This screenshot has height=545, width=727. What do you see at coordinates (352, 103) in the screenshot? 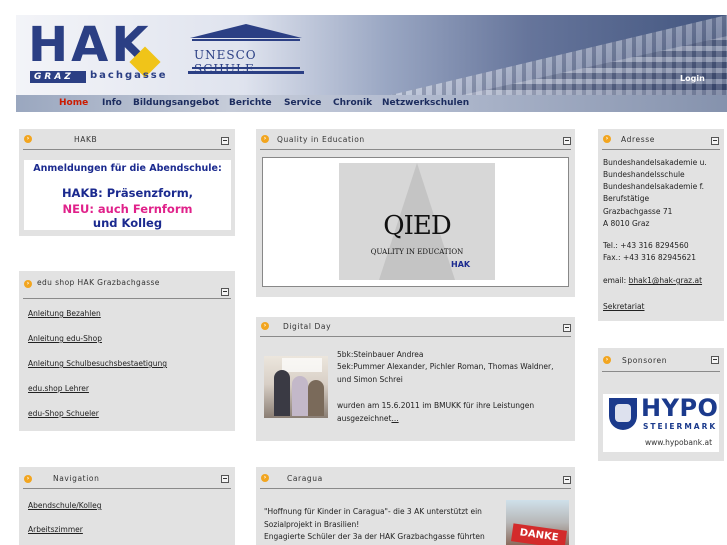
I see `nav-item-chronik: Chronik` at bounding box center [352, 103].